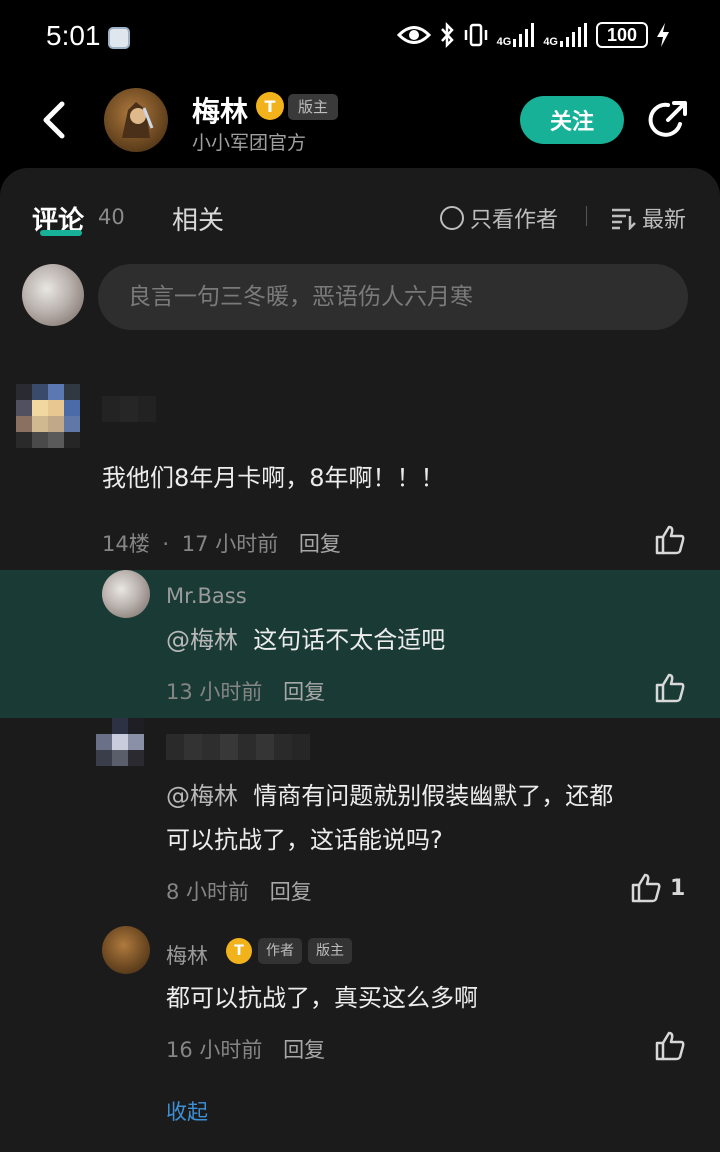  Describe the element at coordinates (433, 796) in the screenshot. I see `reply-text-line: 情商有问题就别假装幽默了，还都` at that location.